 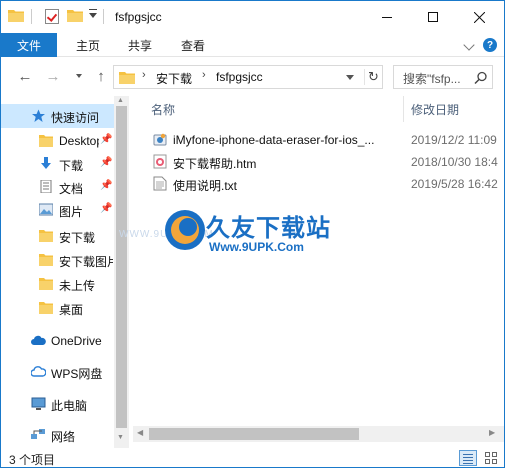 I want to click on nav-item-quick-access: 快速访问, so click(x=57, y=116).